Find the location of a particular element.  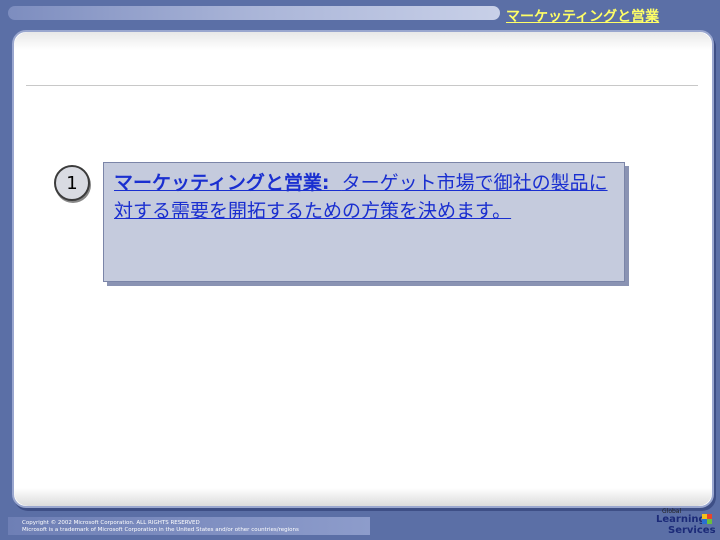

header-title-link: マーケッティングと営業 is located at coordinates (582, 16).